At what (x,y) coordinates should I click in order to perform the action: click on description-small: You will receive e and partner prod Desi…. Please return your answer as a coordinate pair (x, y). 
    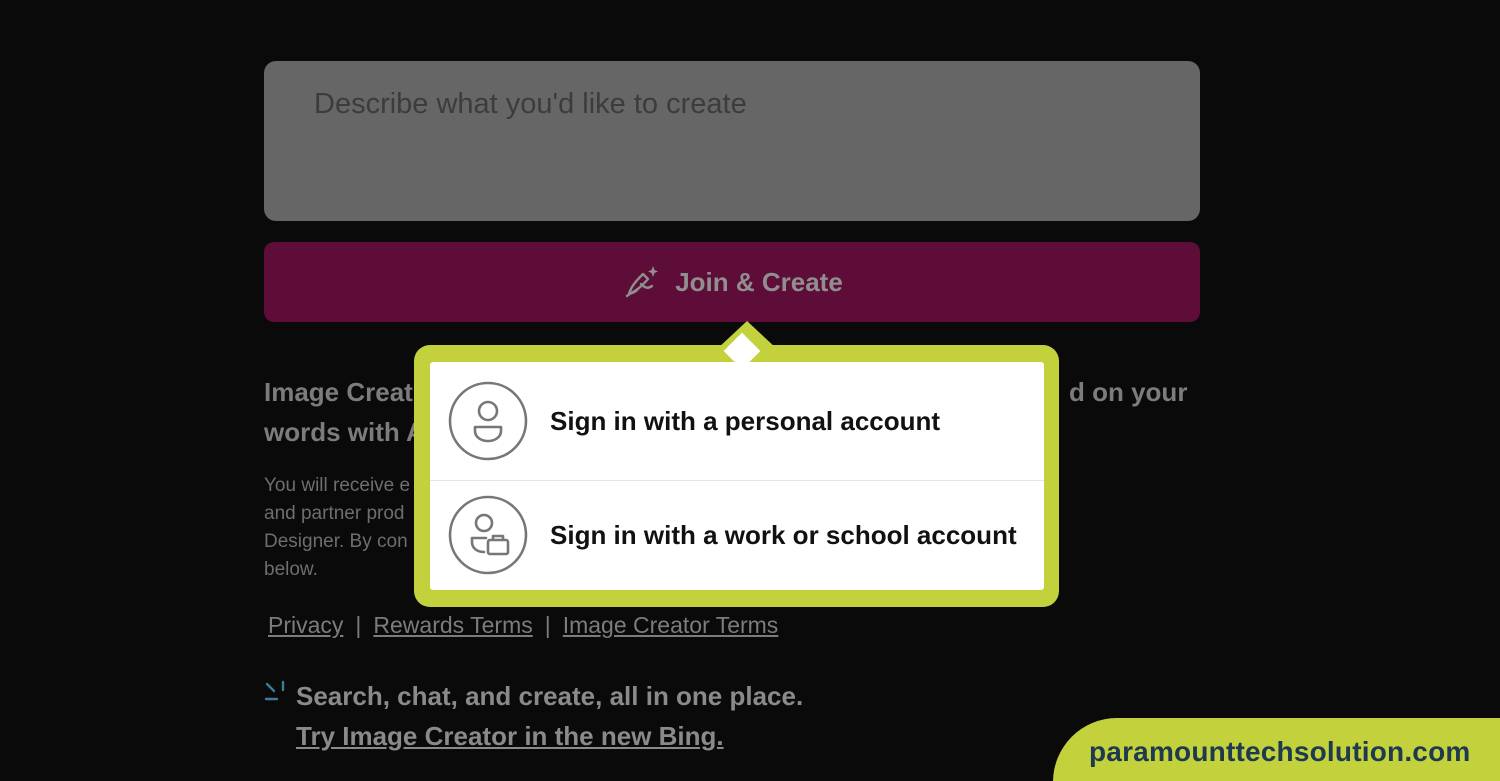
    Looking at the image, I should click on (337, 528).